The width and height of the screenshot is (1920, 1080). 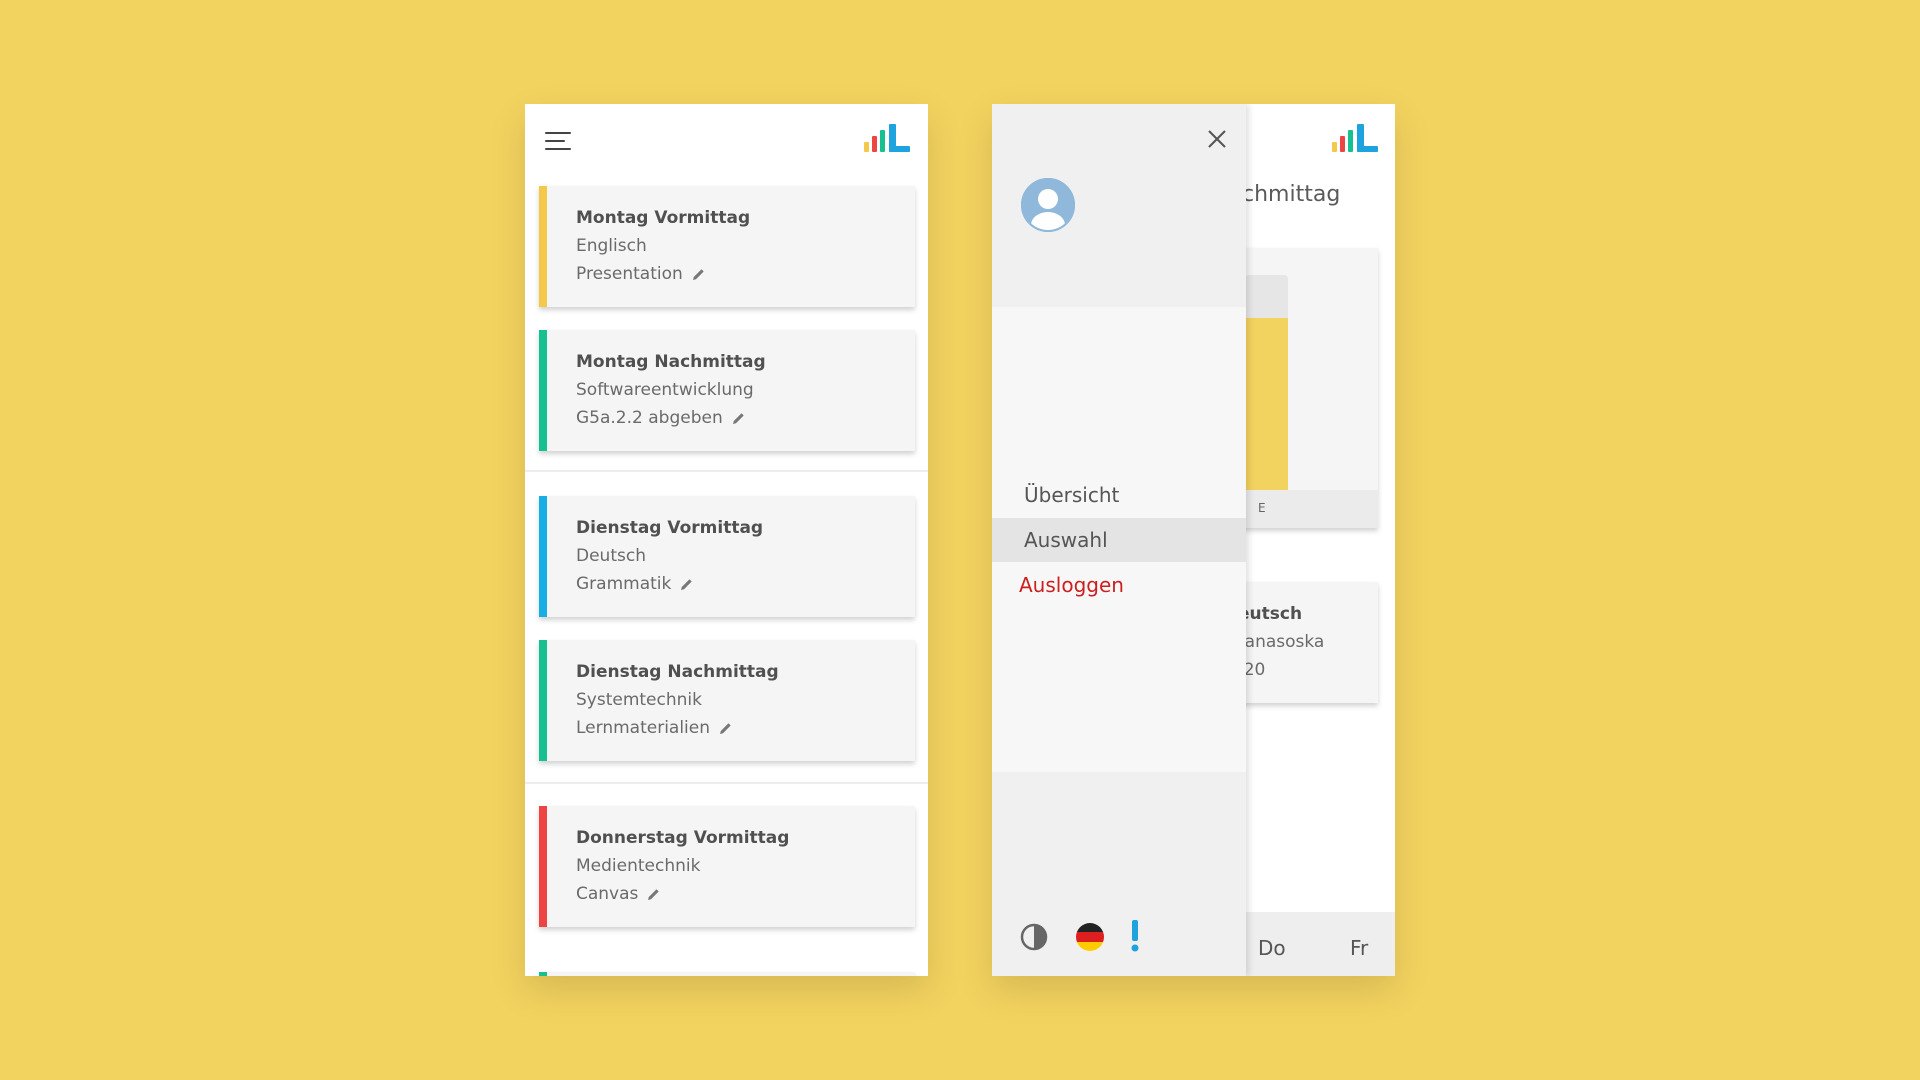 What do you see at coordinates (1281, 642) in the screenshot?
I see `info-card-teacher: tanasoska` at bounding box center [1281, 642].